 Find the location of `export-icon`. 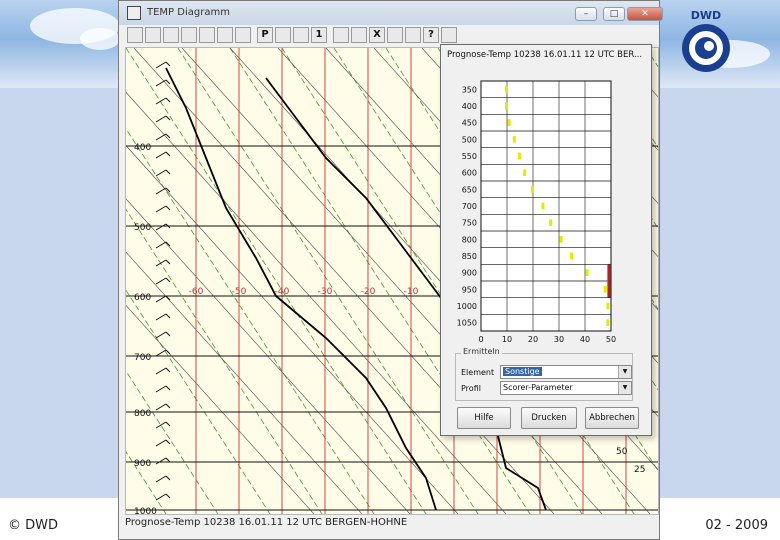

export-icon is located at coordinates (153, 35).